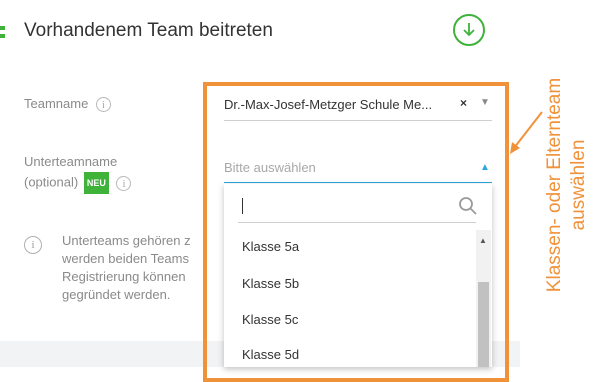  Describe the element at coordinates (51, 182) in the screenshot. I see `subteam-label-line2: (optional)` at that location.